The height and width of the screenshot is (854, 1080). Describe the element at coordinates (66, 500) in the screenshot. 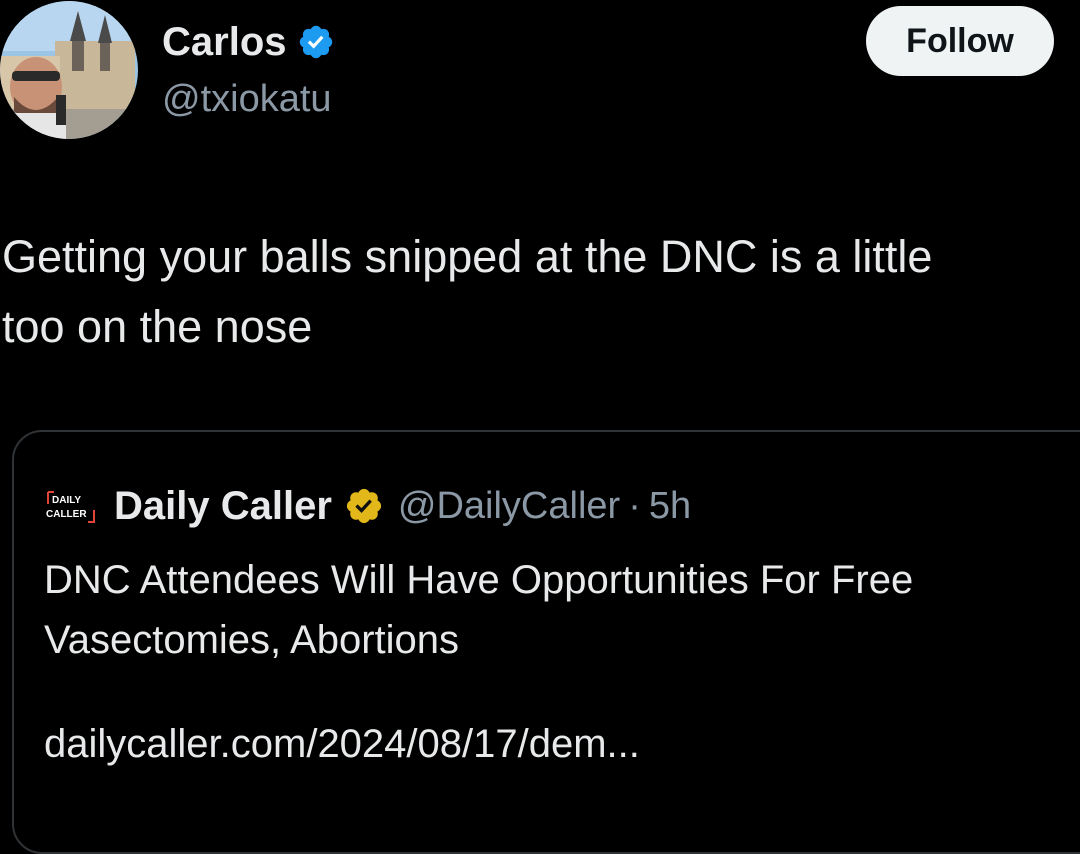

I see `svg-text: DAILY` at that location.